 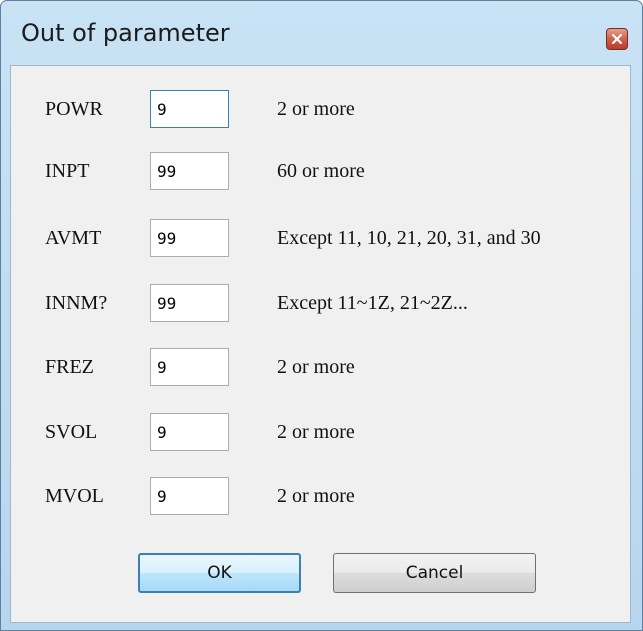 What do you see at coordinates (321, 33) in the screenshot?
I see `title-bar: Out of parameter` at bounding box center [321, 33].